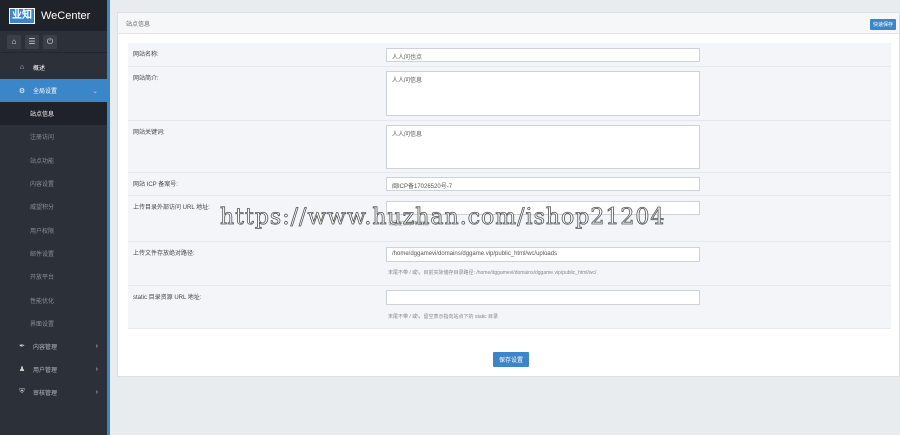  Describe the element at coordinates (45, 370) in the screenshot. I see `sidebar-item-label: 用户管理` at that location.